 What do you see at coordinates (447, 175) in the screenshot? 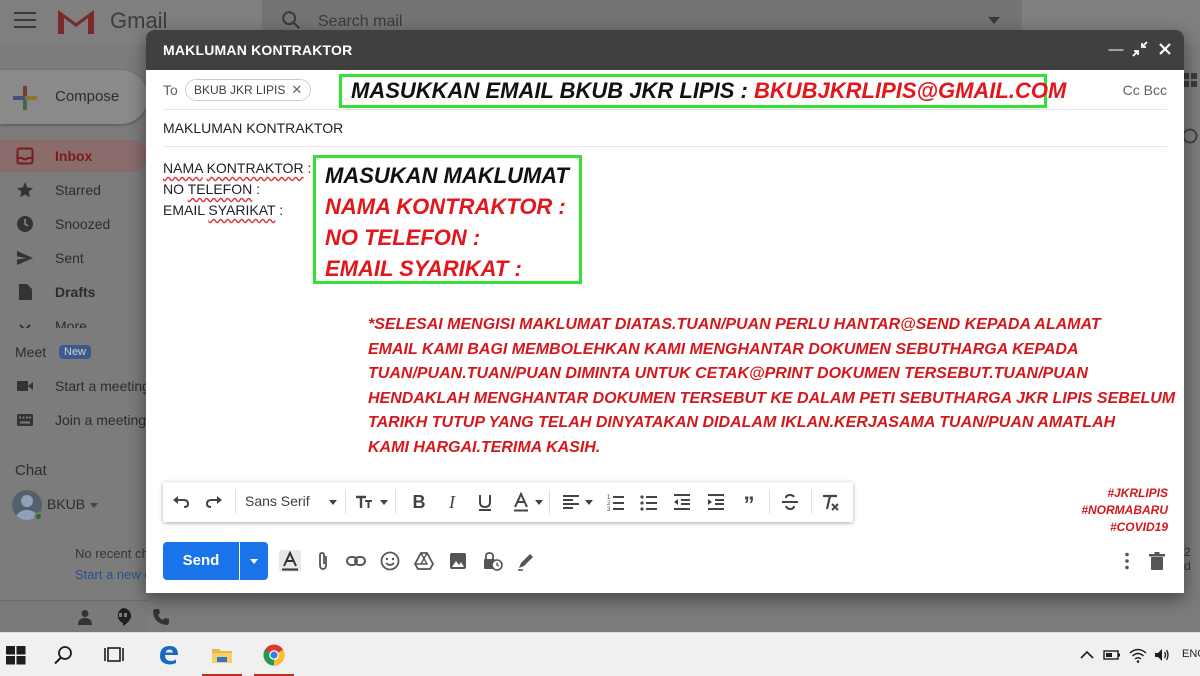
I see `info-heading: MASUKAN MAKLUMAT` at bounding box center [447, 175].